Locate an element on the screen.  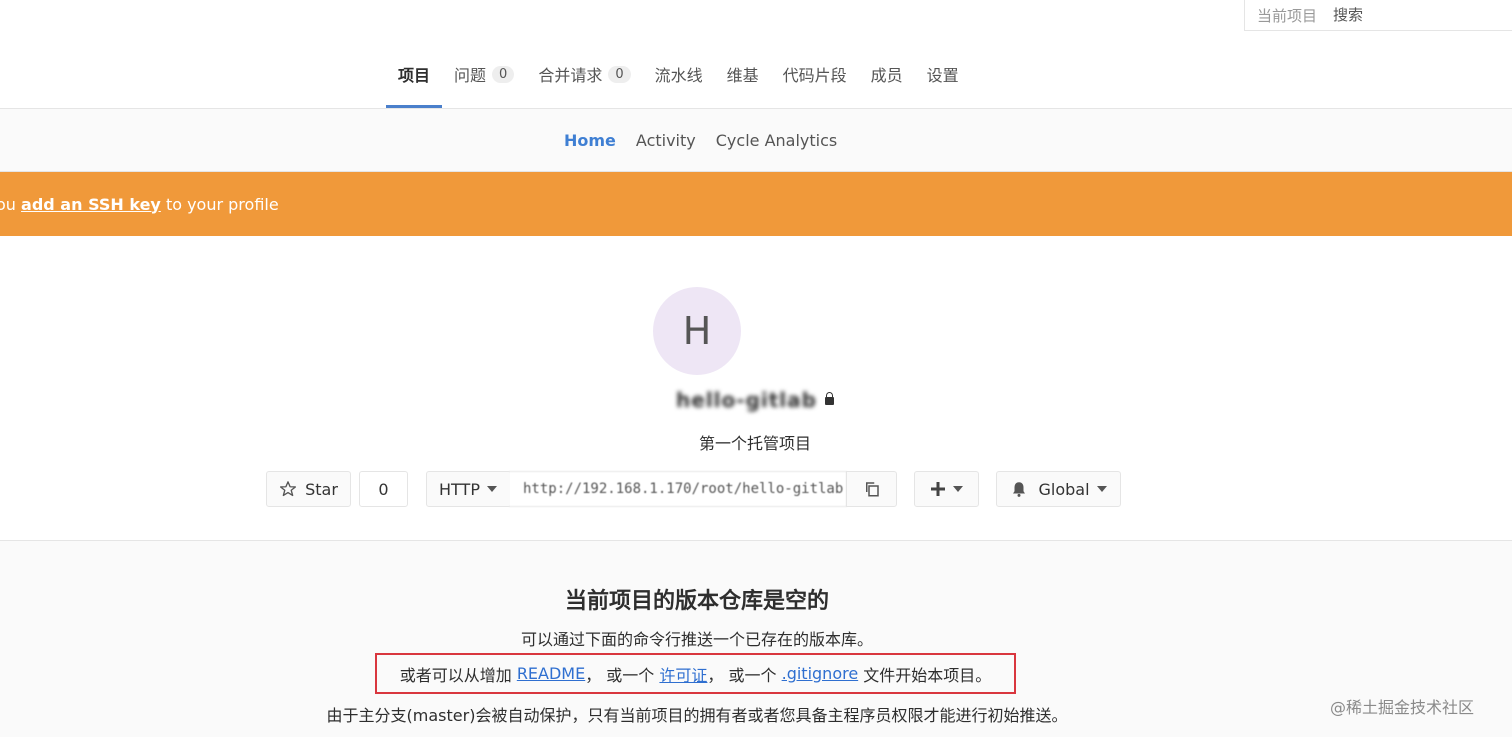
tab-merge-requests: 合并请求 0 is located at coordinates (584, 74).